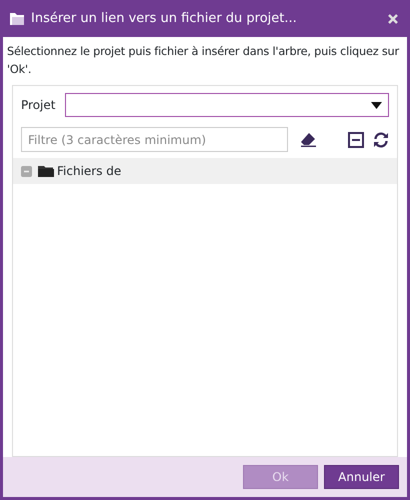 The height and width of the screenshot is (500, 410). What do you see at coordinates (154, 139) in the screenshot?
I see `filter-field: Filtre (3 caractères minimum)` at bounding box center [154, 139].